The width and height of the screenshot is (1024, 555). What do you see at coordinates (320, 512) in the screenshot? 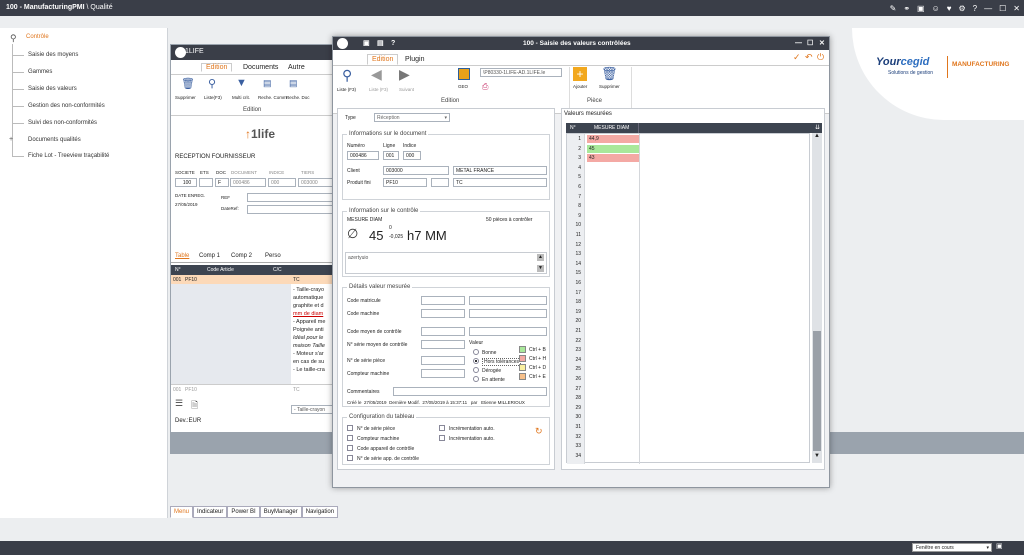
I see `bottom-tab-navigation: Navigation` at bounding box center [320, 512].